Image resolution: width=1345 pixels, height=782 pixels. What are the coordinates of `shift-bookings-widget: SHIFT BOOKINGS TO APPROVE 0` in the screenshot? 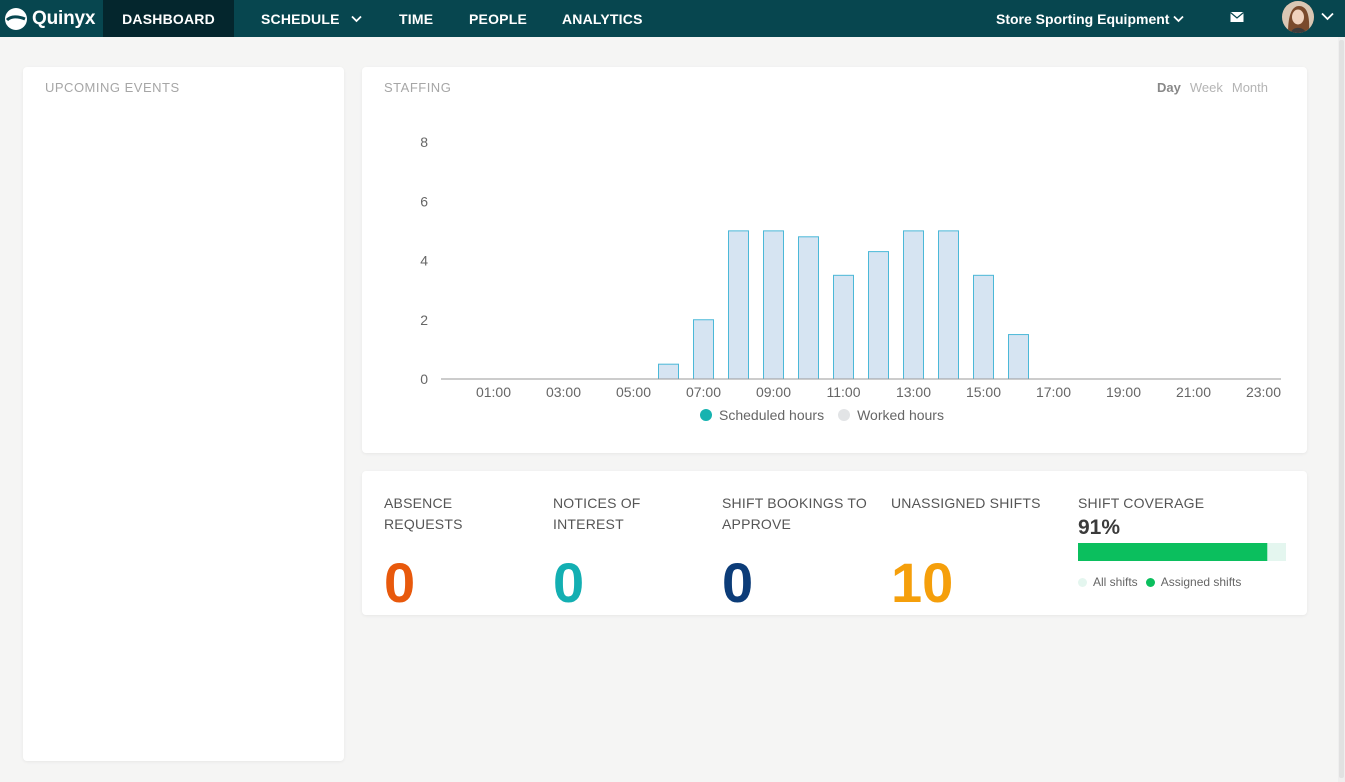 It's located at (802, 553).